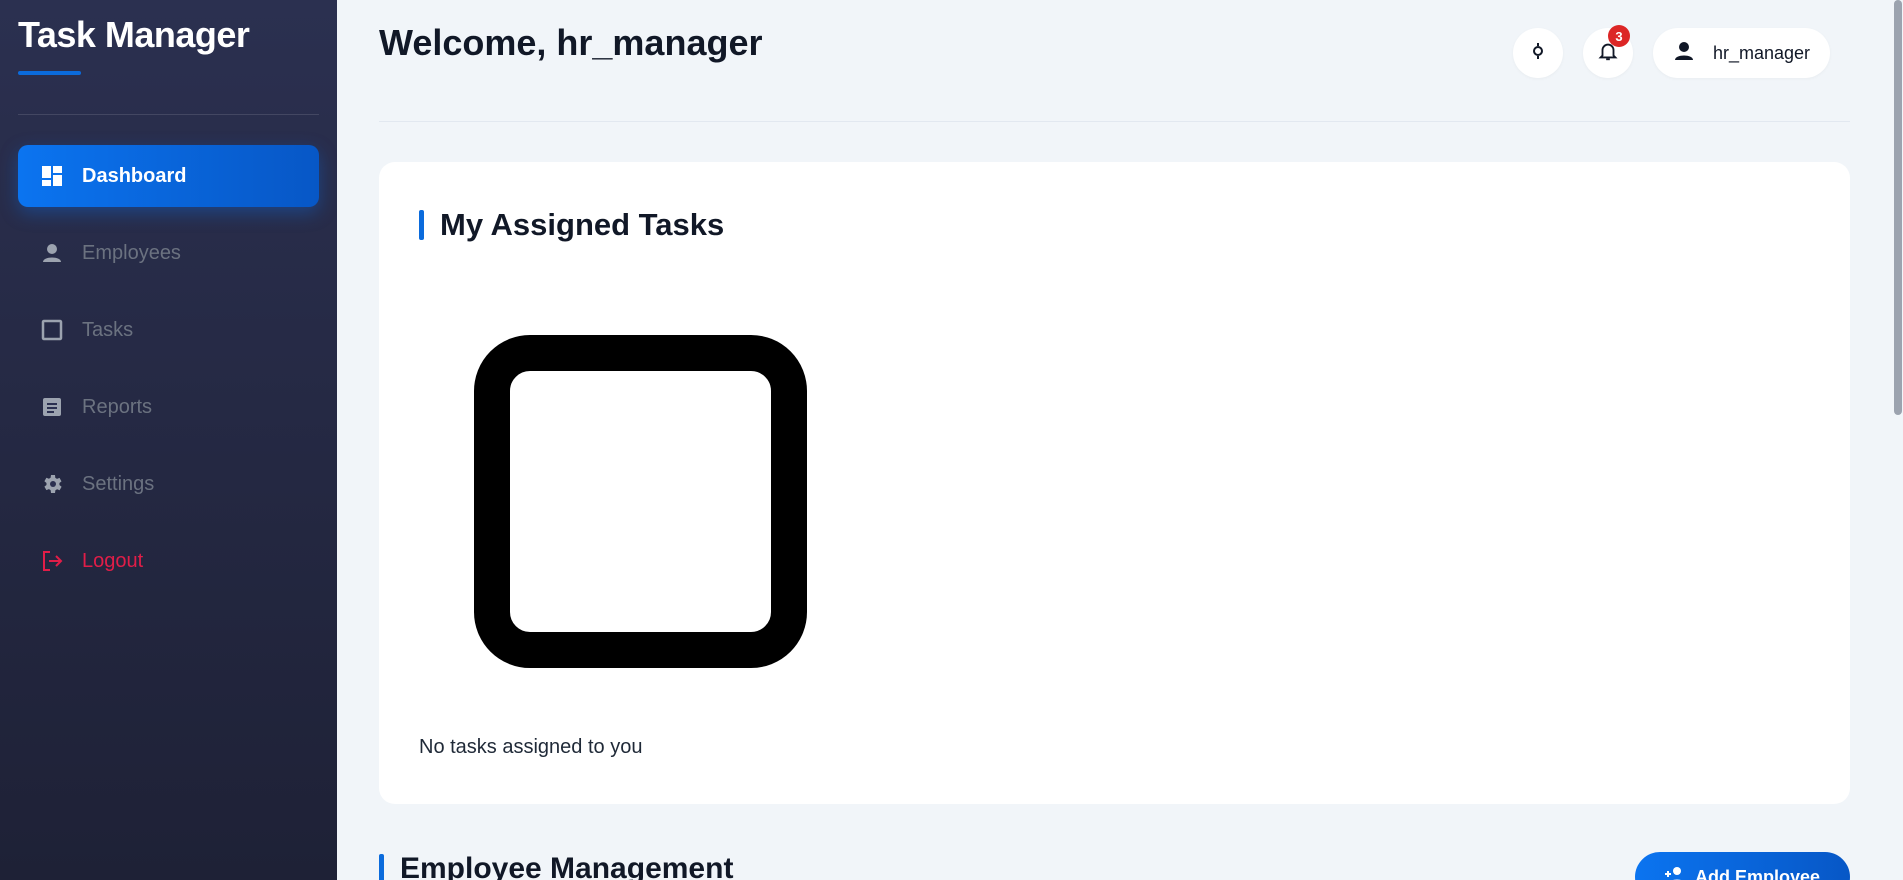 This screenshot has width=1903, height=880. I want to click on page-header: Welcome, hr_manager 3 hr_manager, so click(1114, 61).